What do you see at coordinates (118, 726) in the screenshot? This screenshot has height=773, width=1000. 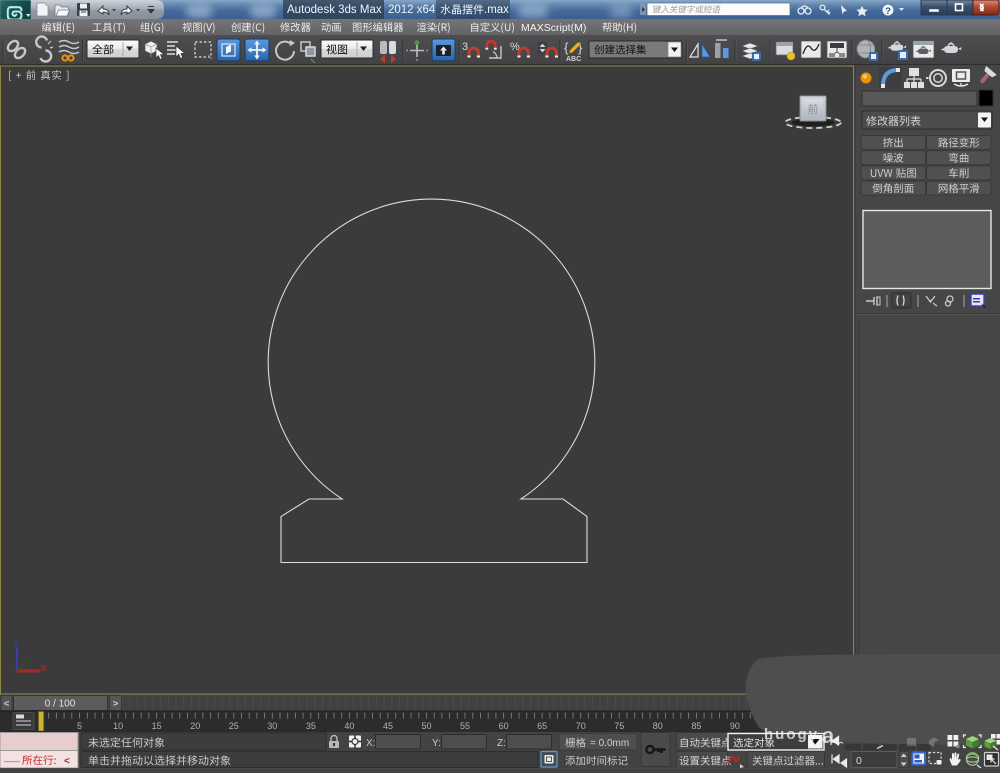 I see `svg-text: 10` at bounding box center [118, 726].